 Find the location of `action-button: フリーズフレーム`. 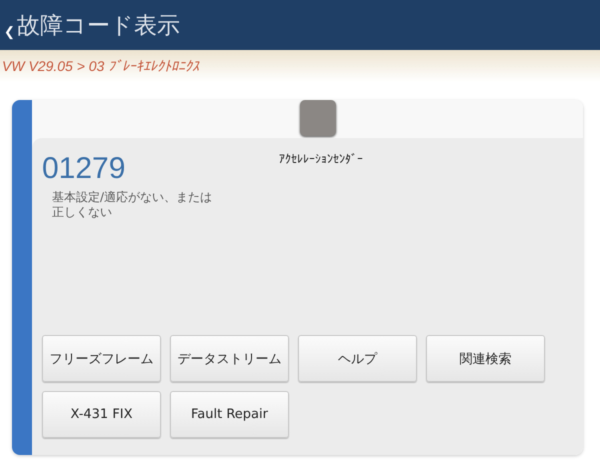

action-button: フリーズフレーム is located at coordinates (101, 358).